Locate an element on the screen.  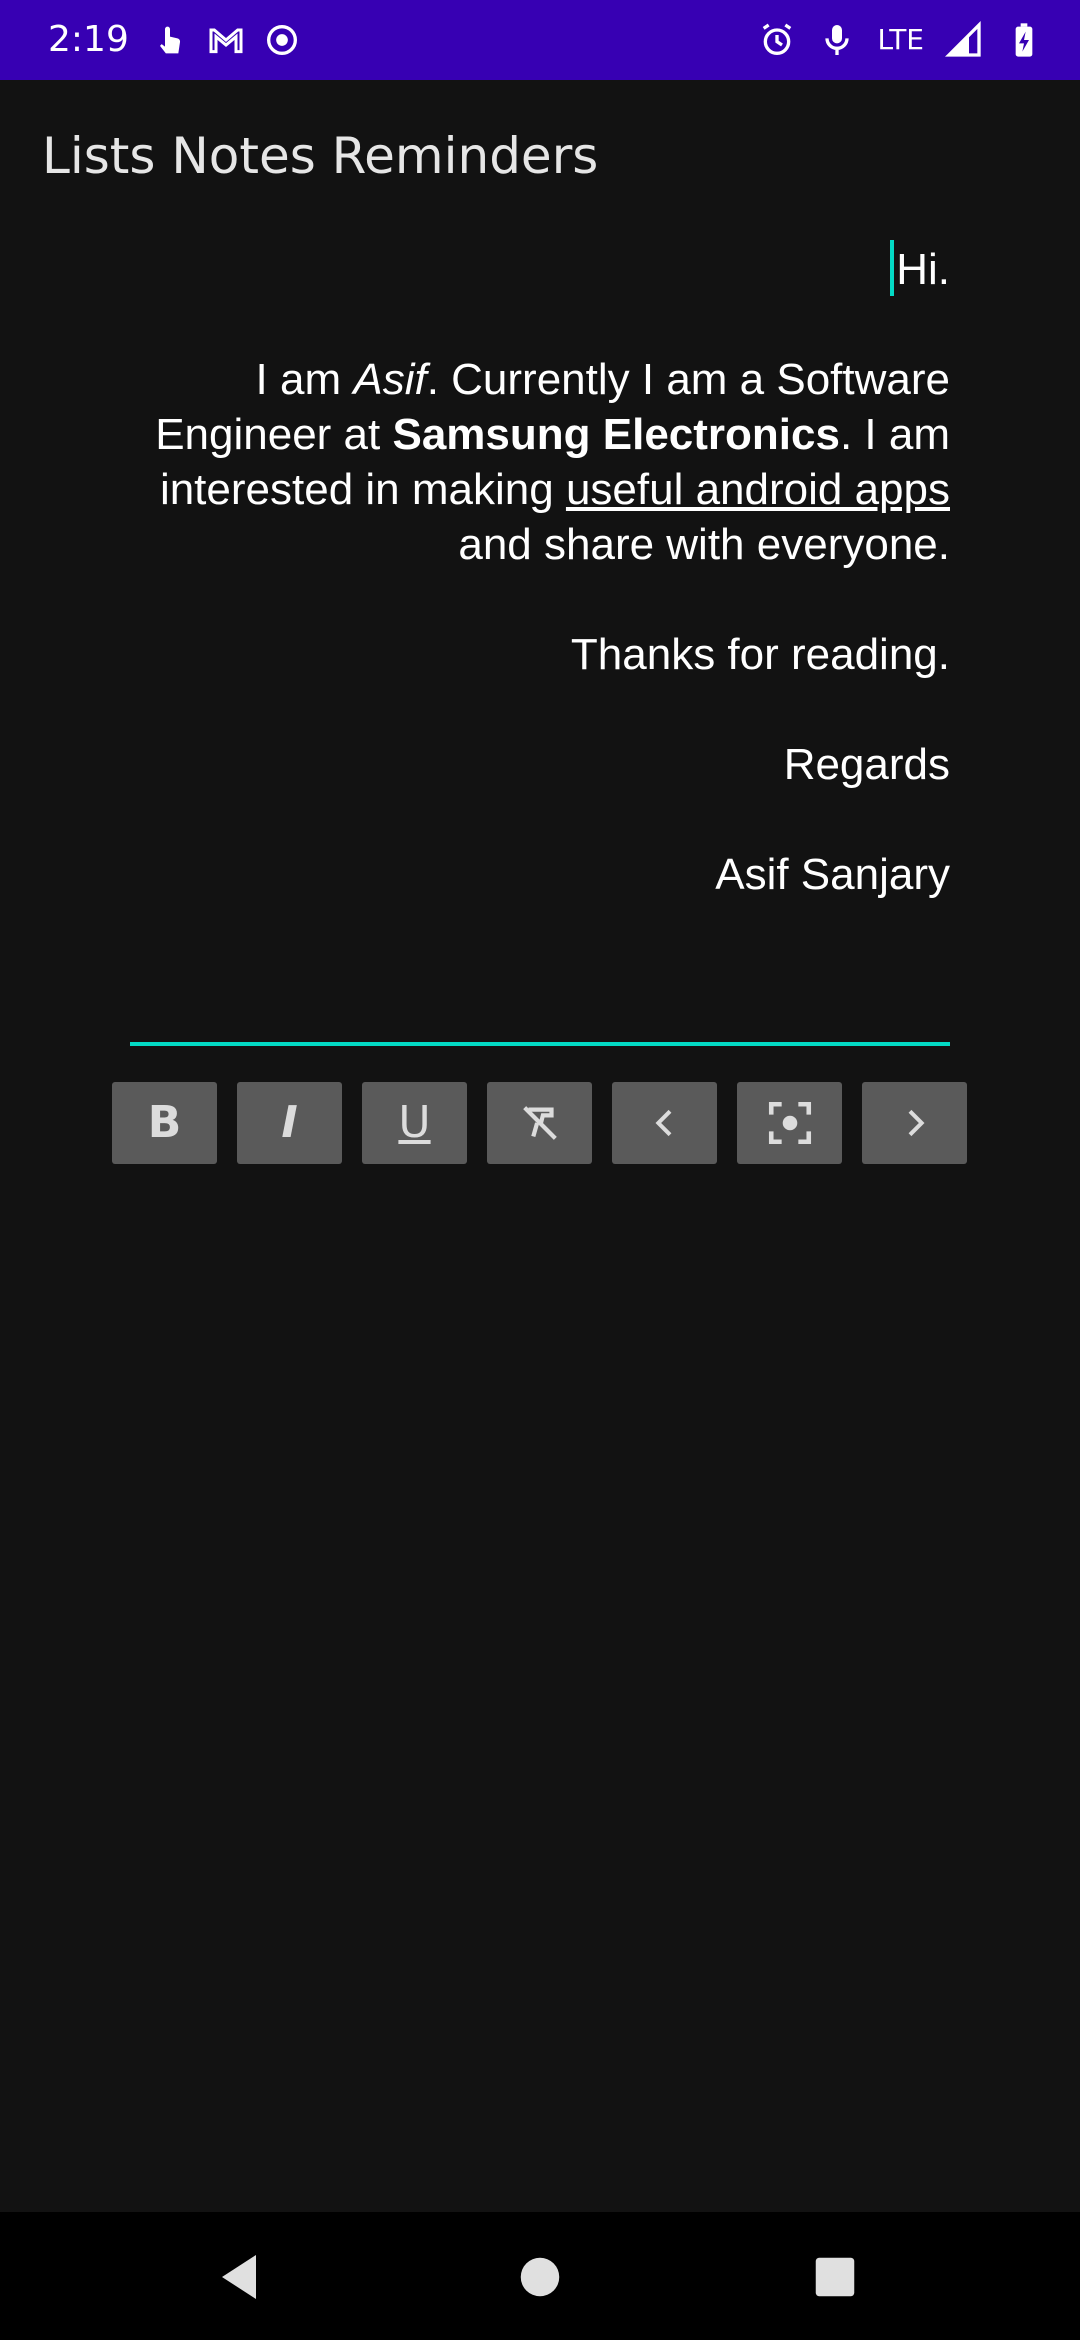
clear-format-button is located at coordinates (539, 1123).